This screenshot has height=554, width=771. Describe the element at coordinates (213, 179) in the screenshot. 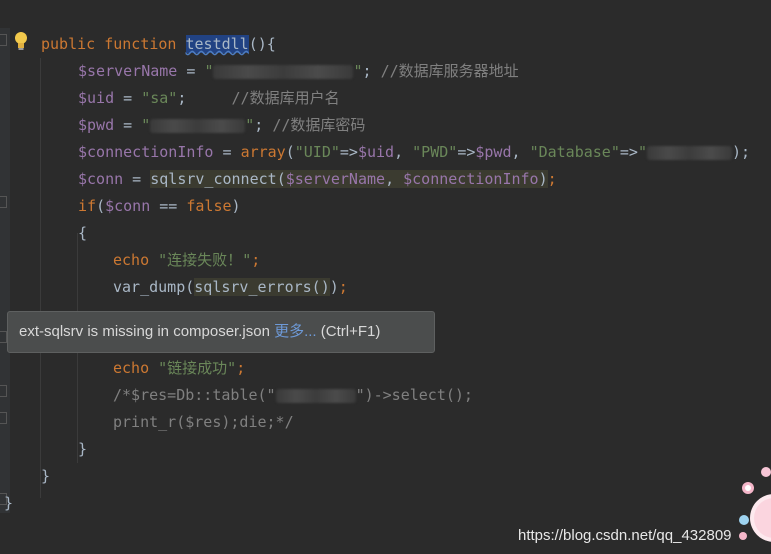

I see `function-call: sqlsrv_connect` at that location.